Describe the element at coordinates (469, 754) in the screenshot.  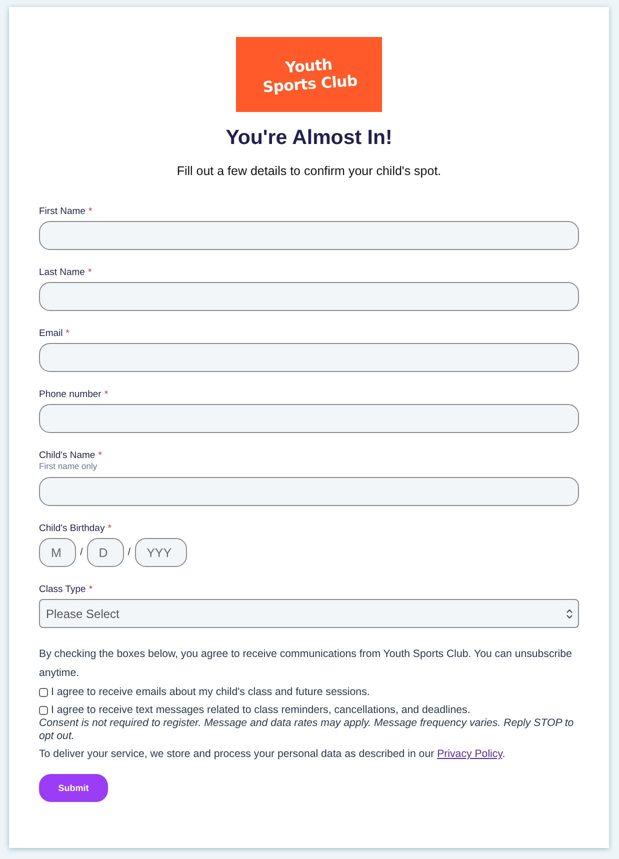
I see `privacy-policy-link: Privacy Policy` at that location.